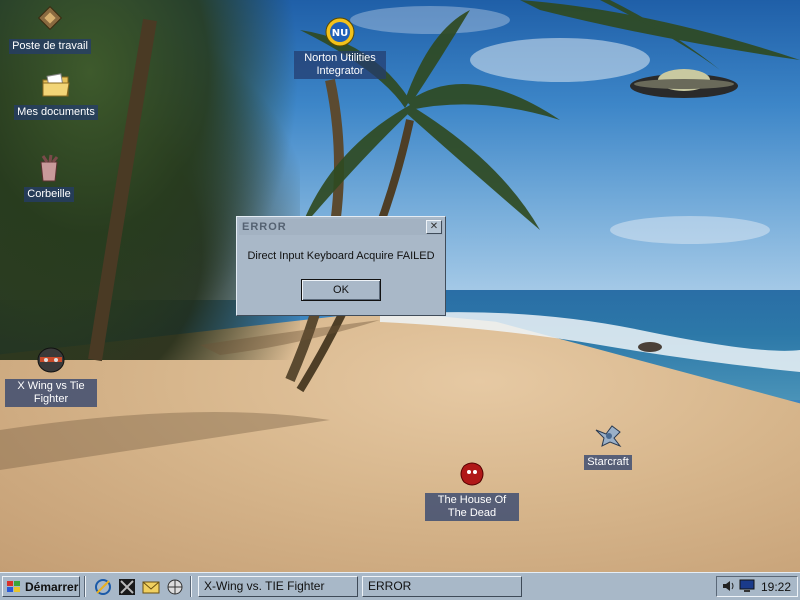 The height and width of the screenshot is (600, 800). I want to click on display-icon, so click(747, 586).